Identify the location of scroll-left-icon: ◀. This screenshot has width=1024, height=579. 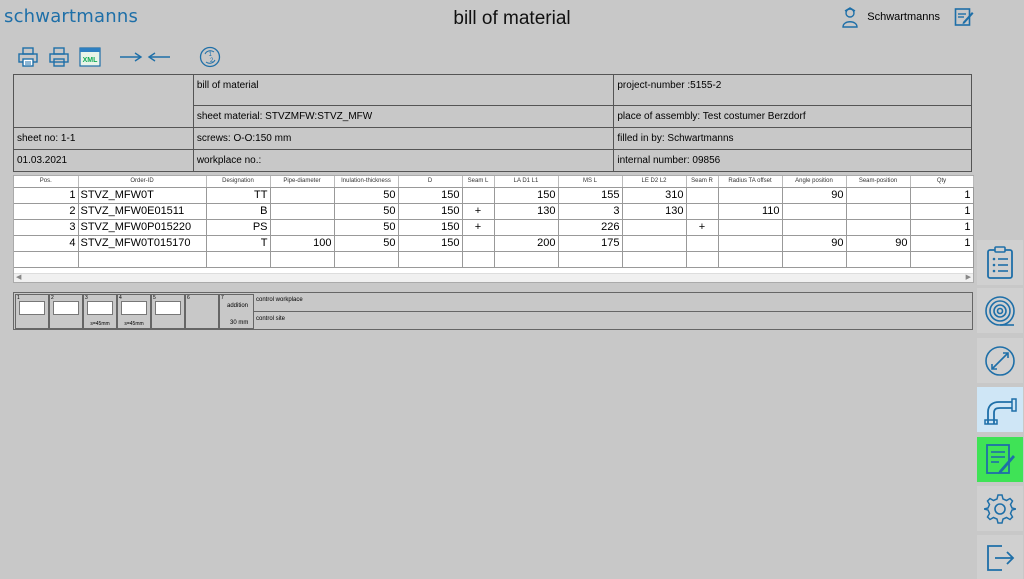
(18, 277).